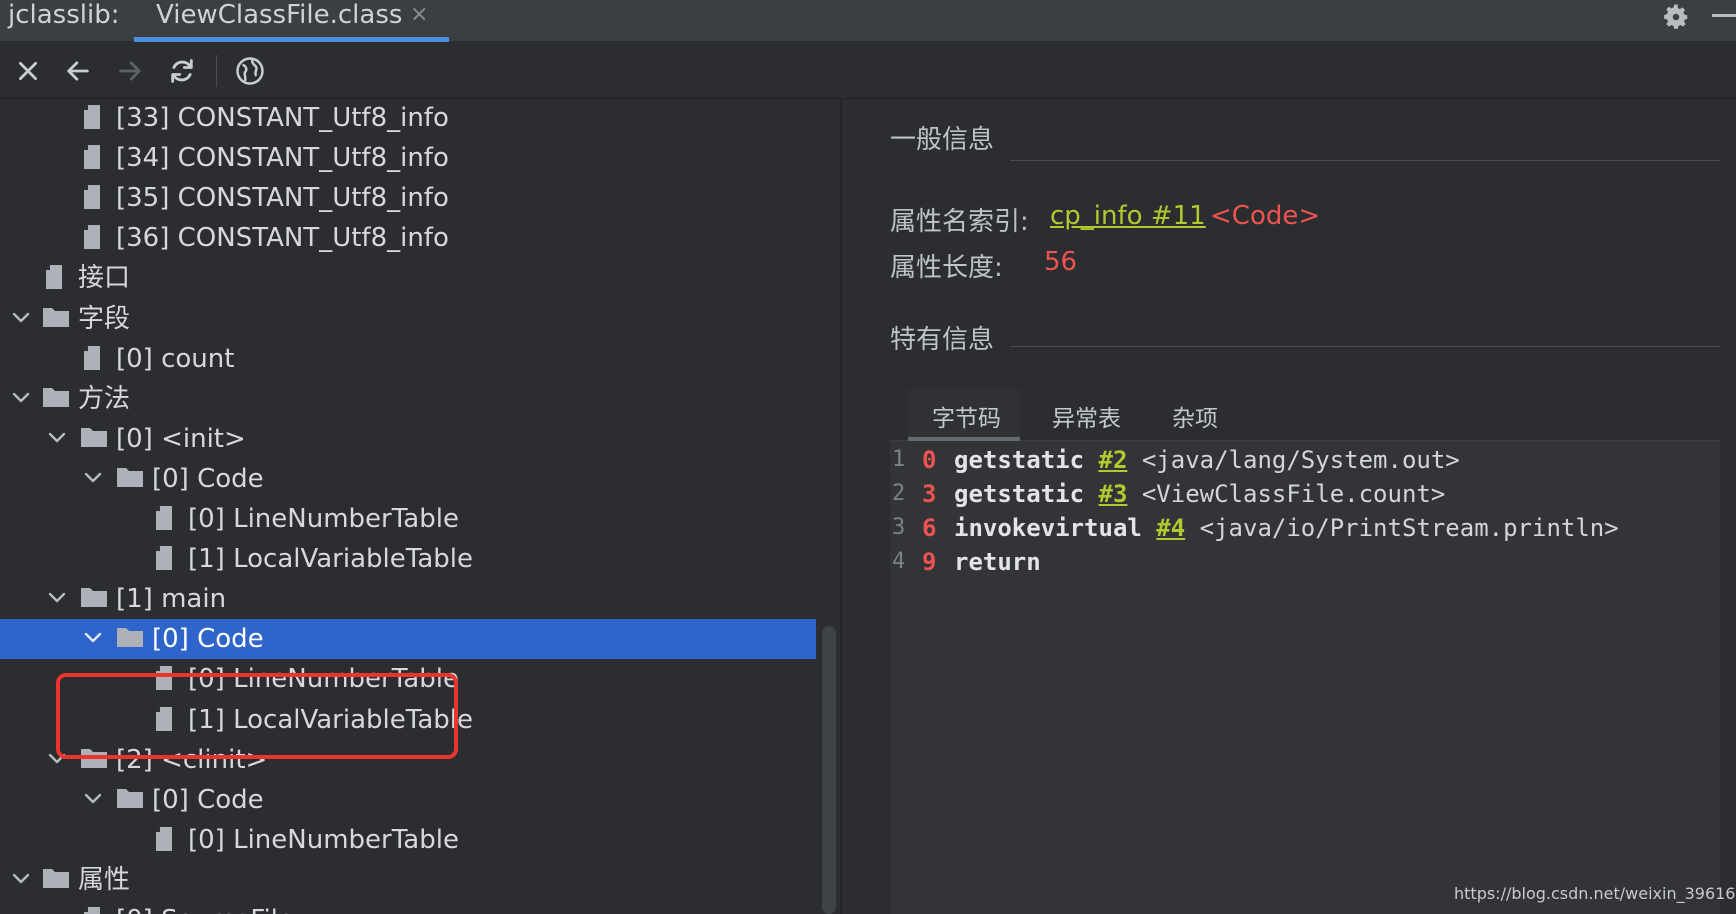  What do you see at coordinates (1199, 494) in the screenshot?
I see `bytecode-instruction: getstatic #3 <ViewClassFile.count>` at bounding box center [1199, 494].